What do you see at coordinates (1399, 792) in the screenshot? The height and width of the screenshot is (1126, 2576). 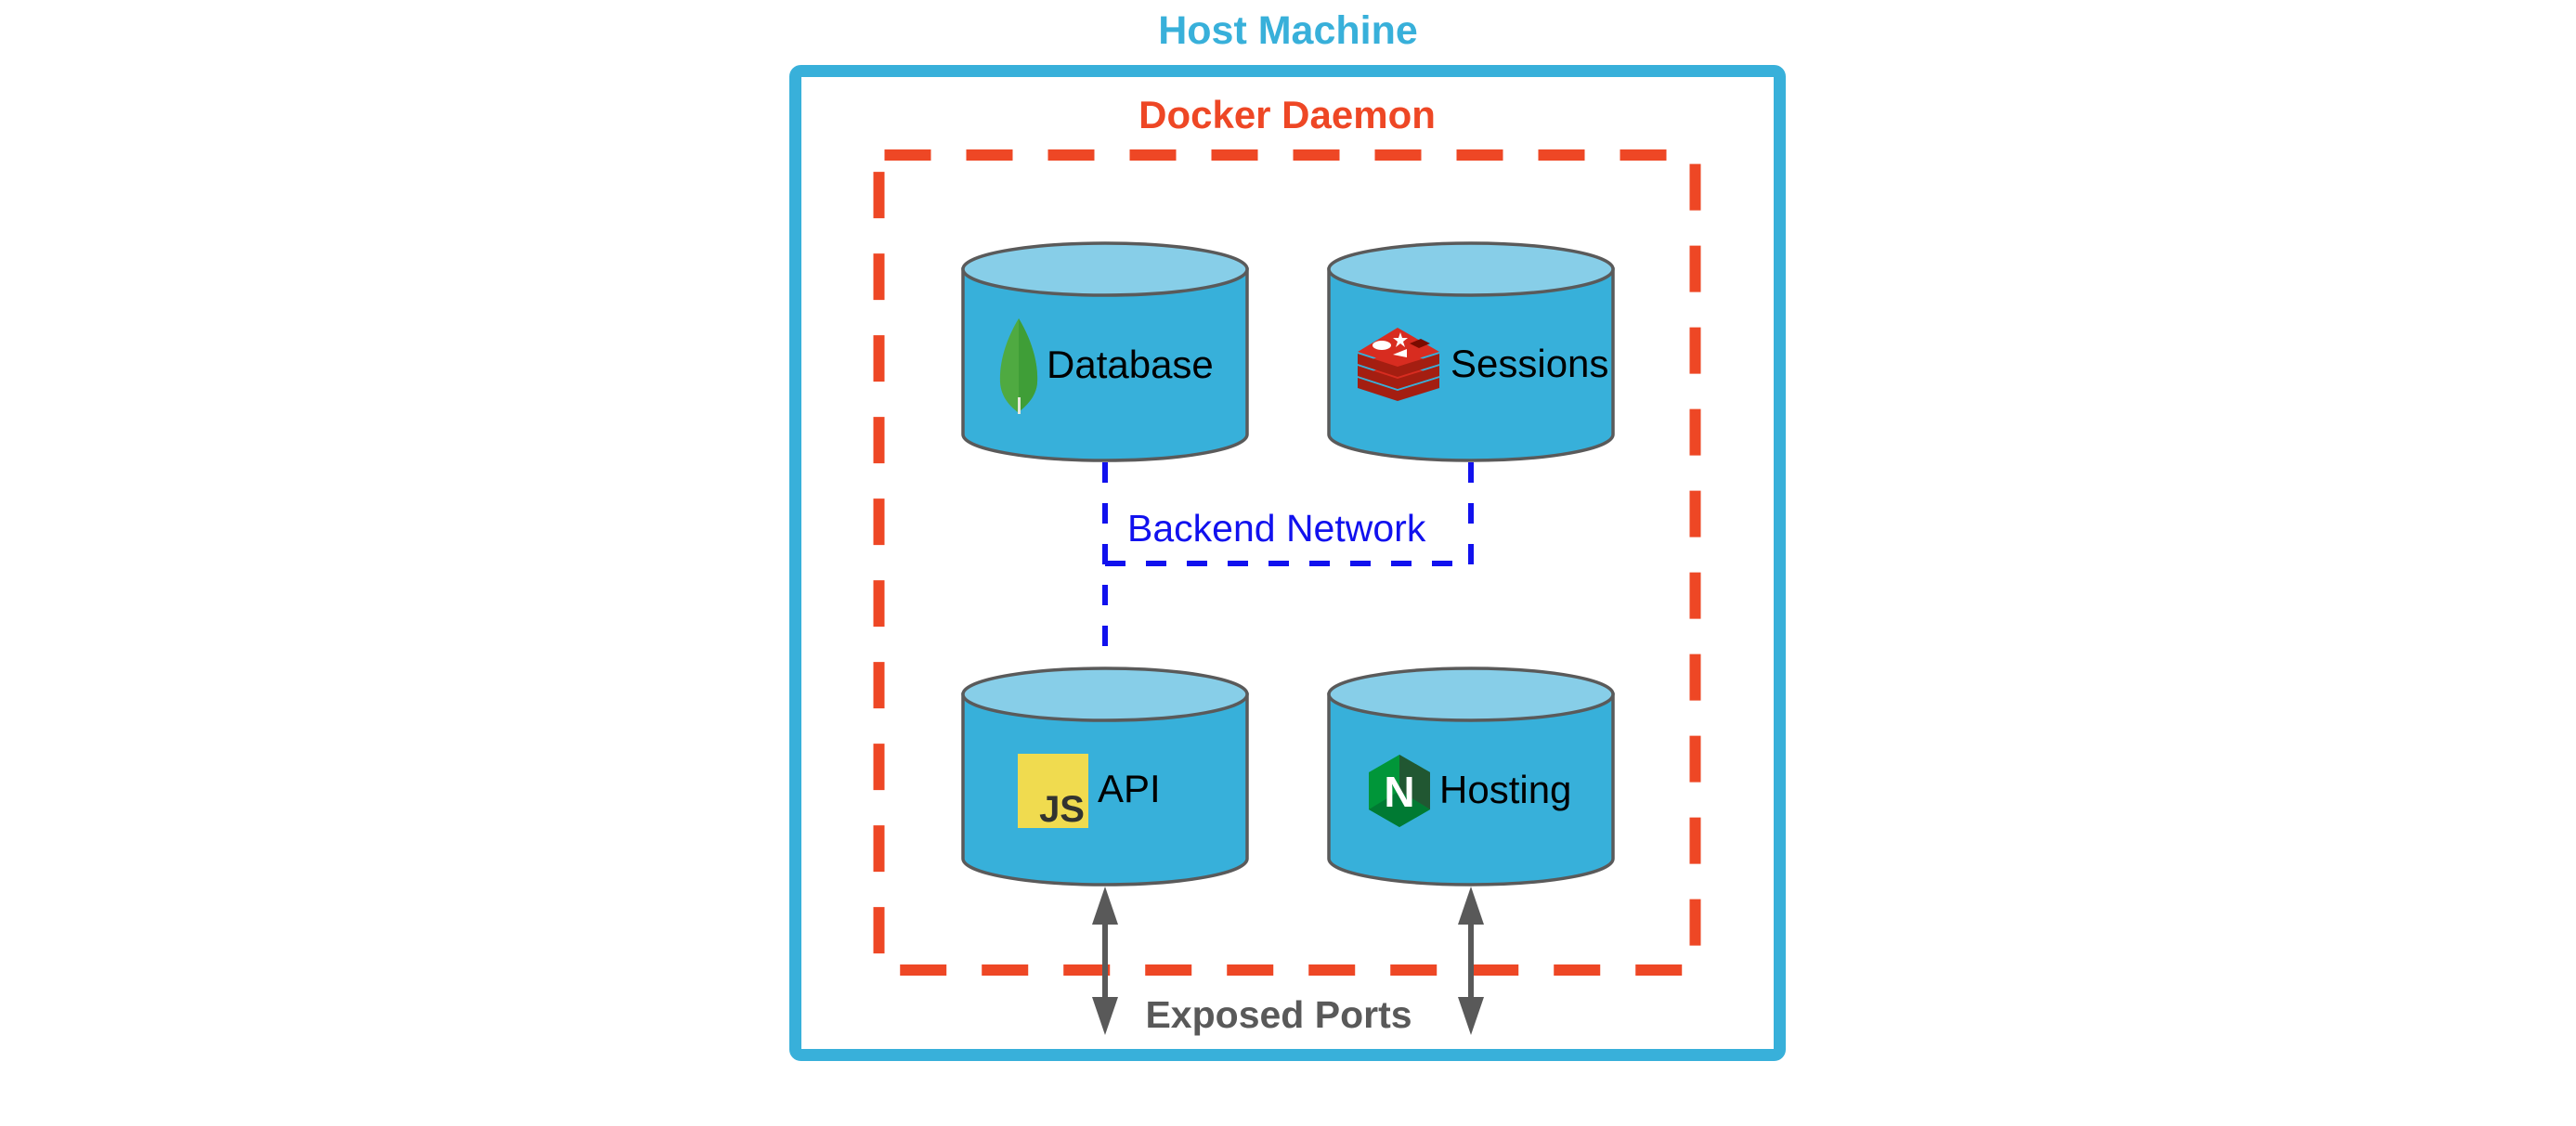 I see `svg-text: N` at bounding box center [1399, 792].